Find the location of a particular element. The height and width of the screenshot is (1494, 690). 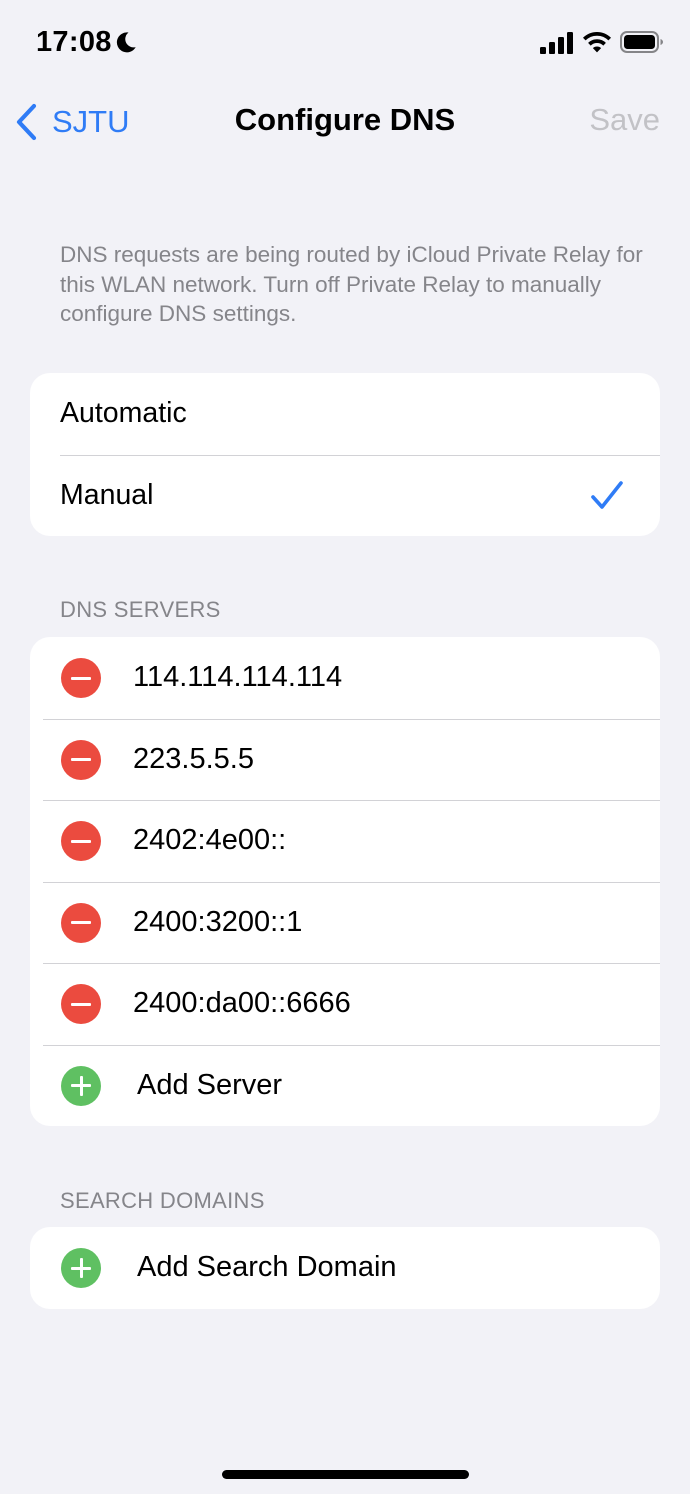

mode-option-label: Manual is located at coordinates (107, 494).